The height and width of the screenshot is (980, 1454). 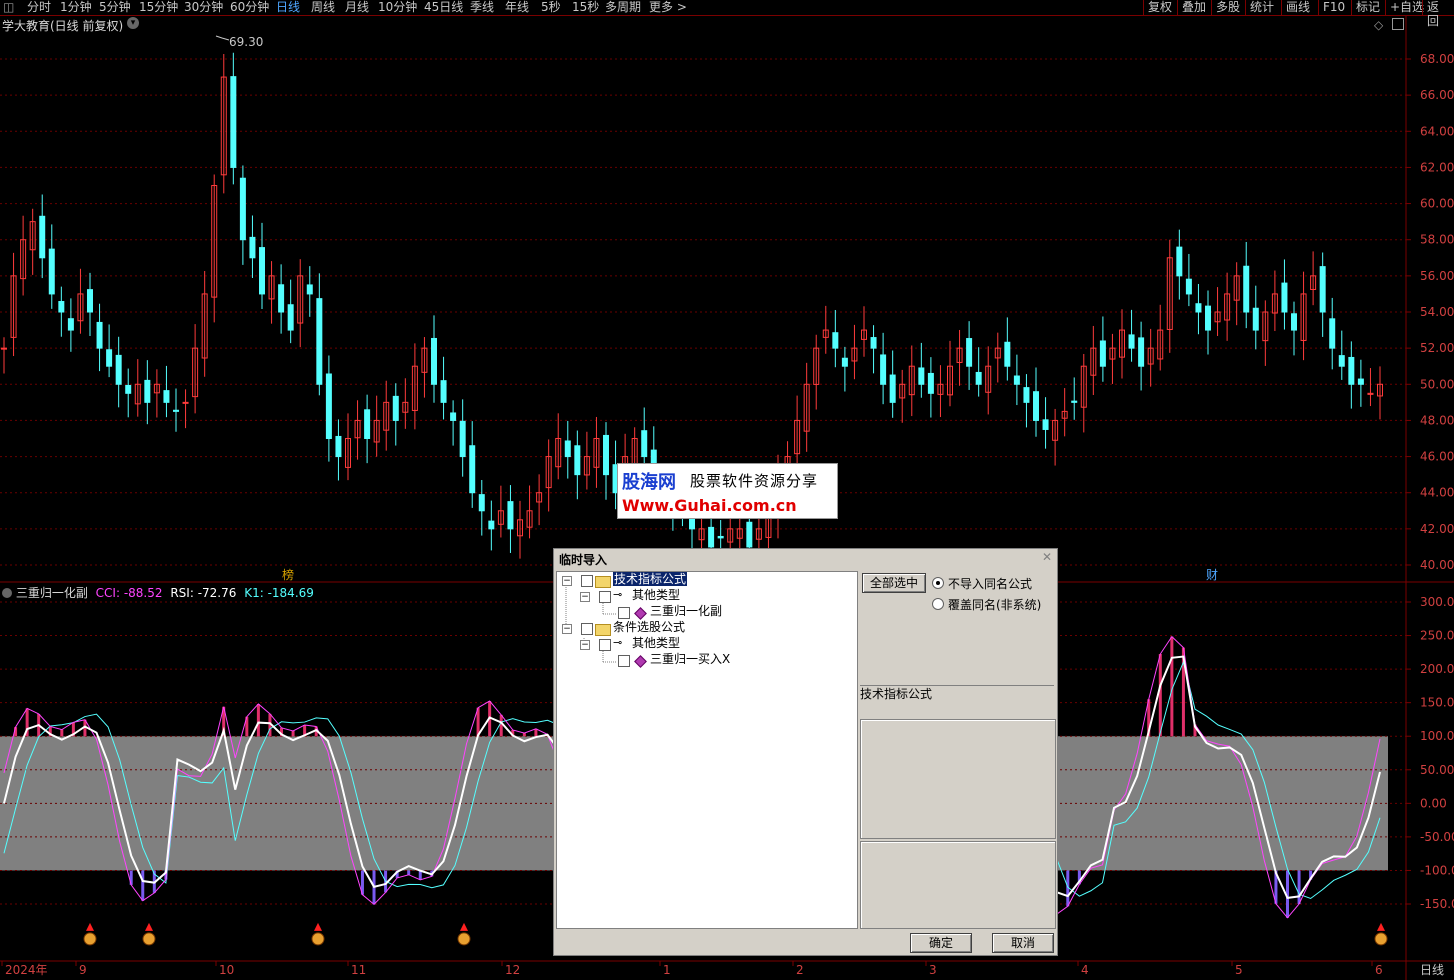 I want to click on tree-item-tech-formula: 技术指标公式, so click(x=650, y=579).